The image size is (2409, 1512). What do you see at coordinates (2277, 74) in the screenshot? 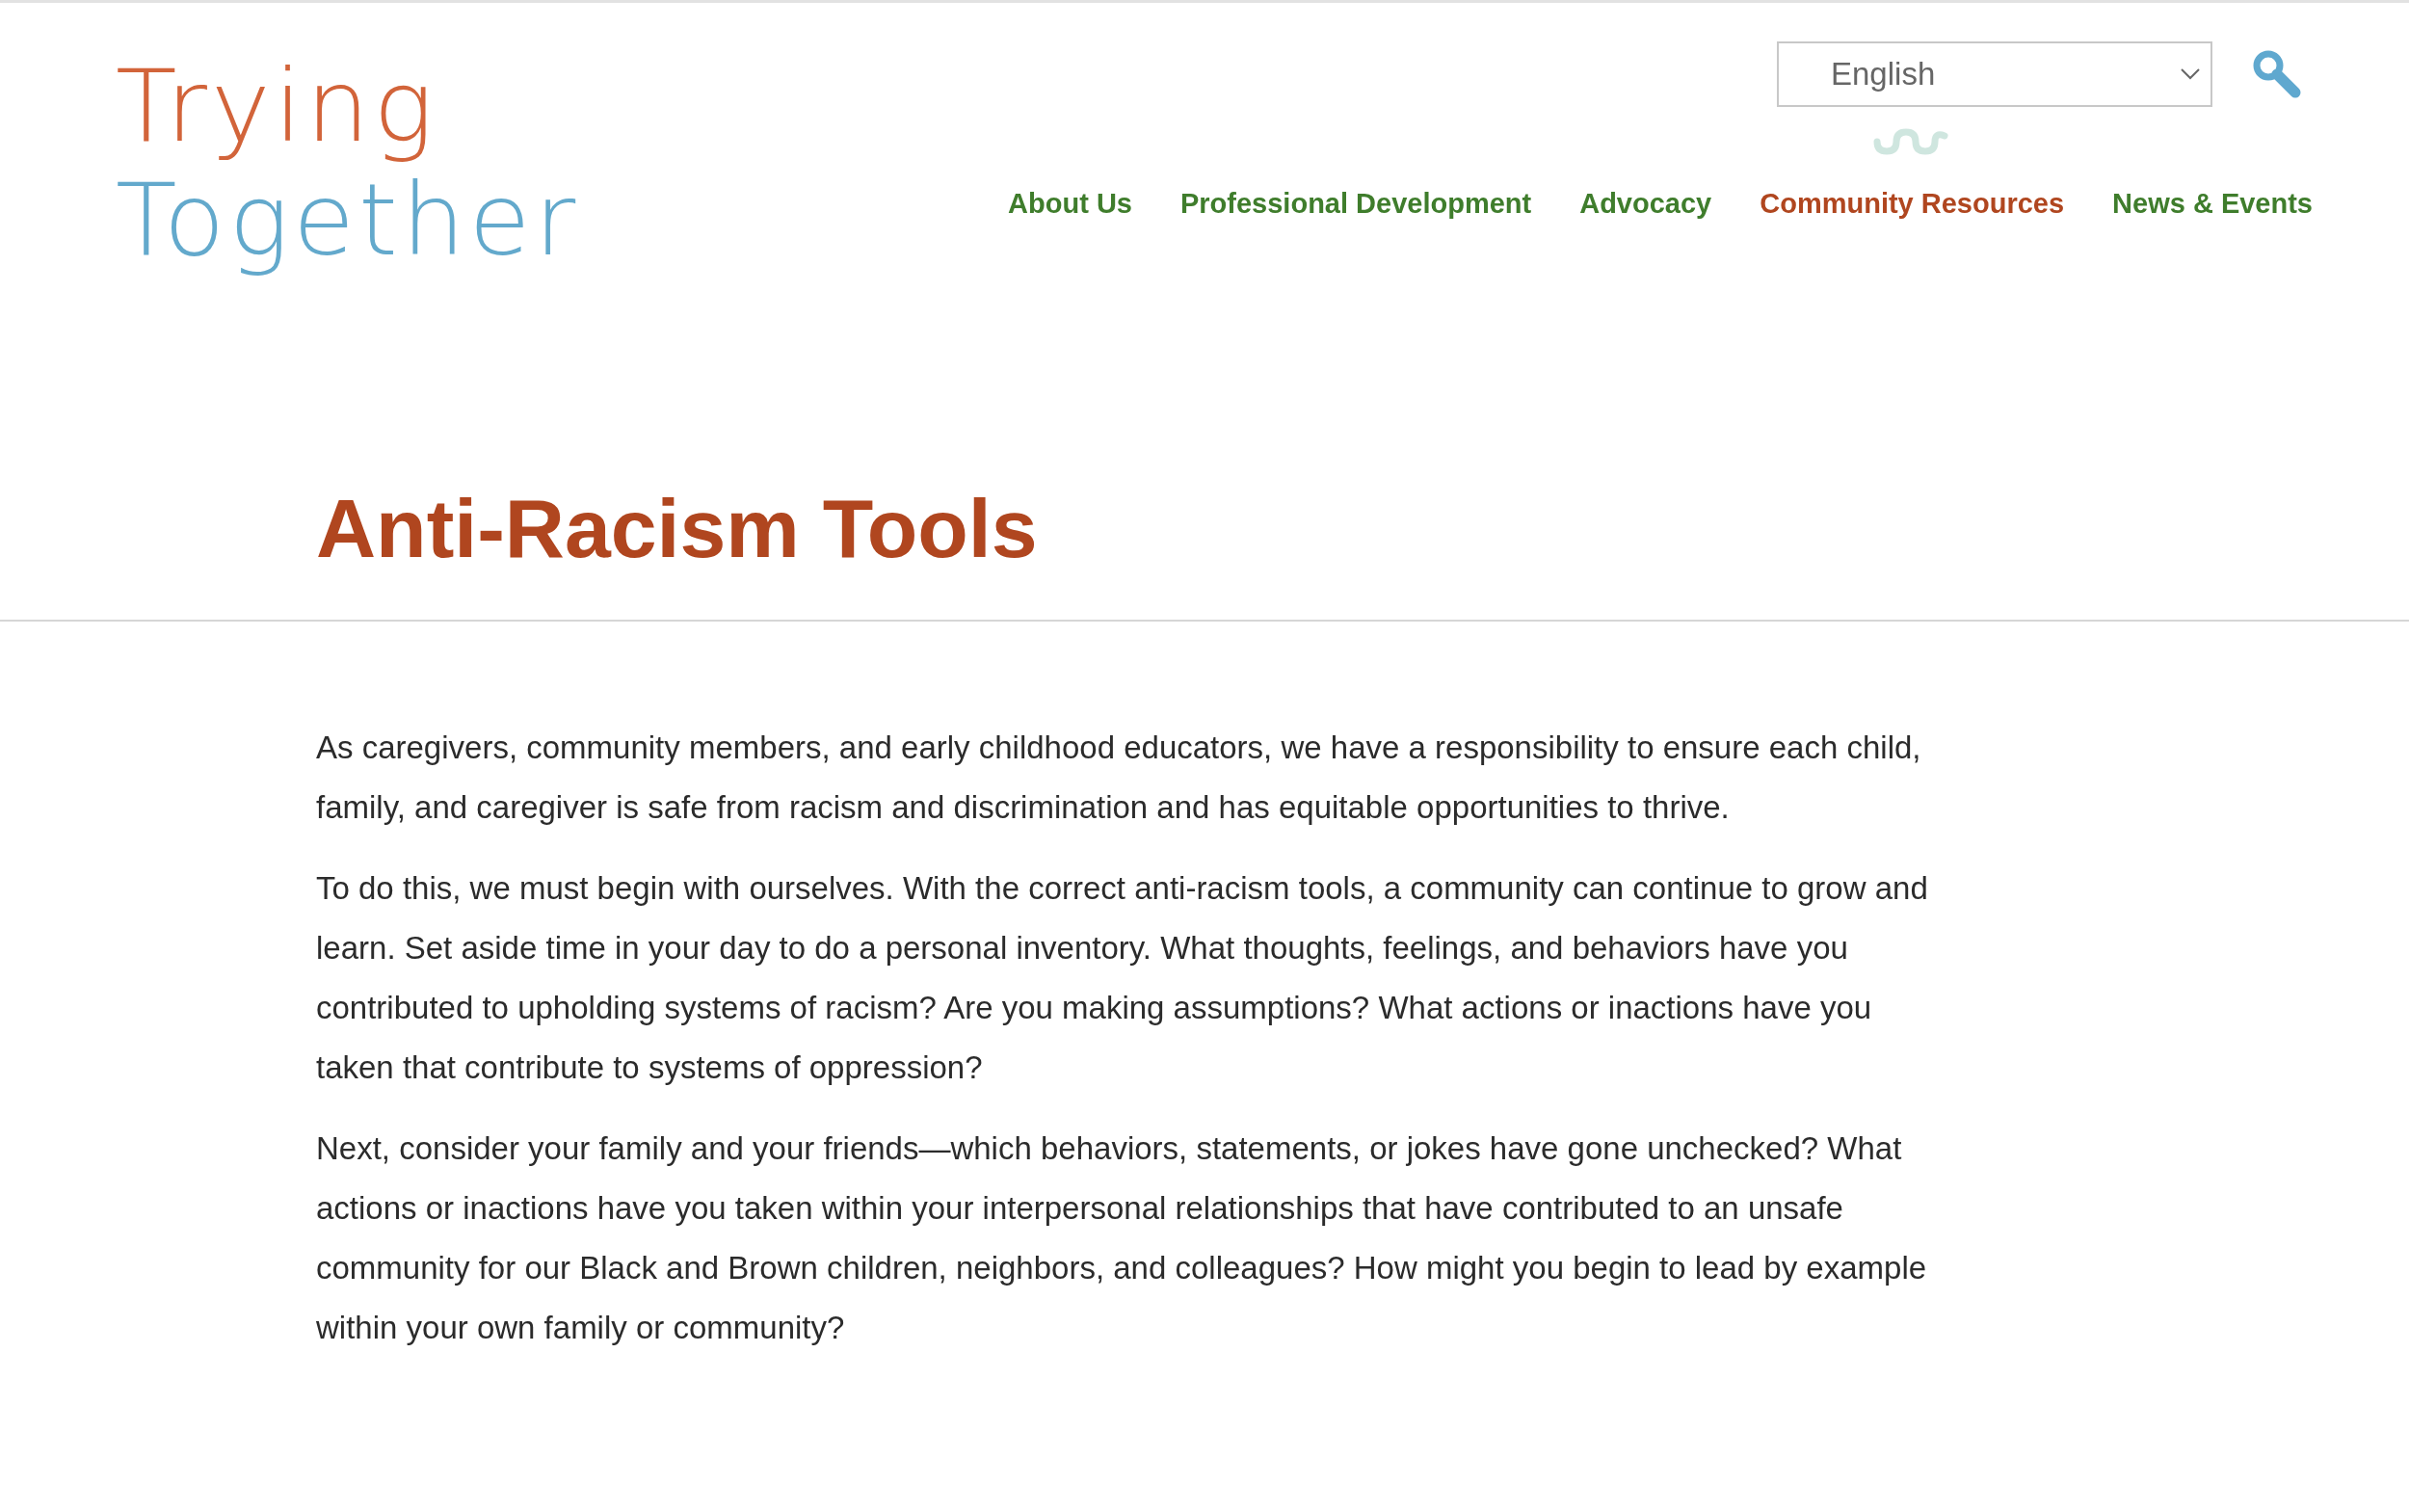
I see `search-icon` at bounding box center [2277, 74].